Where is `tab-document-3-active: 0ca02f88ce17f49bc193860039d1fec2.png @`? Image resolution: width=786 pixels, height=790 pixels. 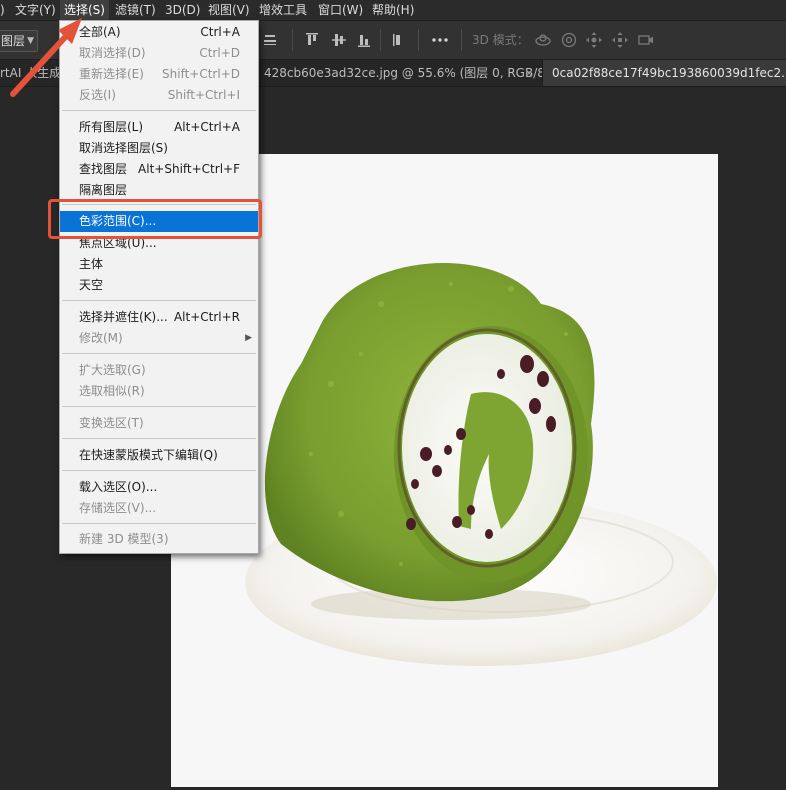 tab-document-3-active: 0ca02f88ce17f49bc193860039d1fec2.png @ is located at coordinates (664, 73).